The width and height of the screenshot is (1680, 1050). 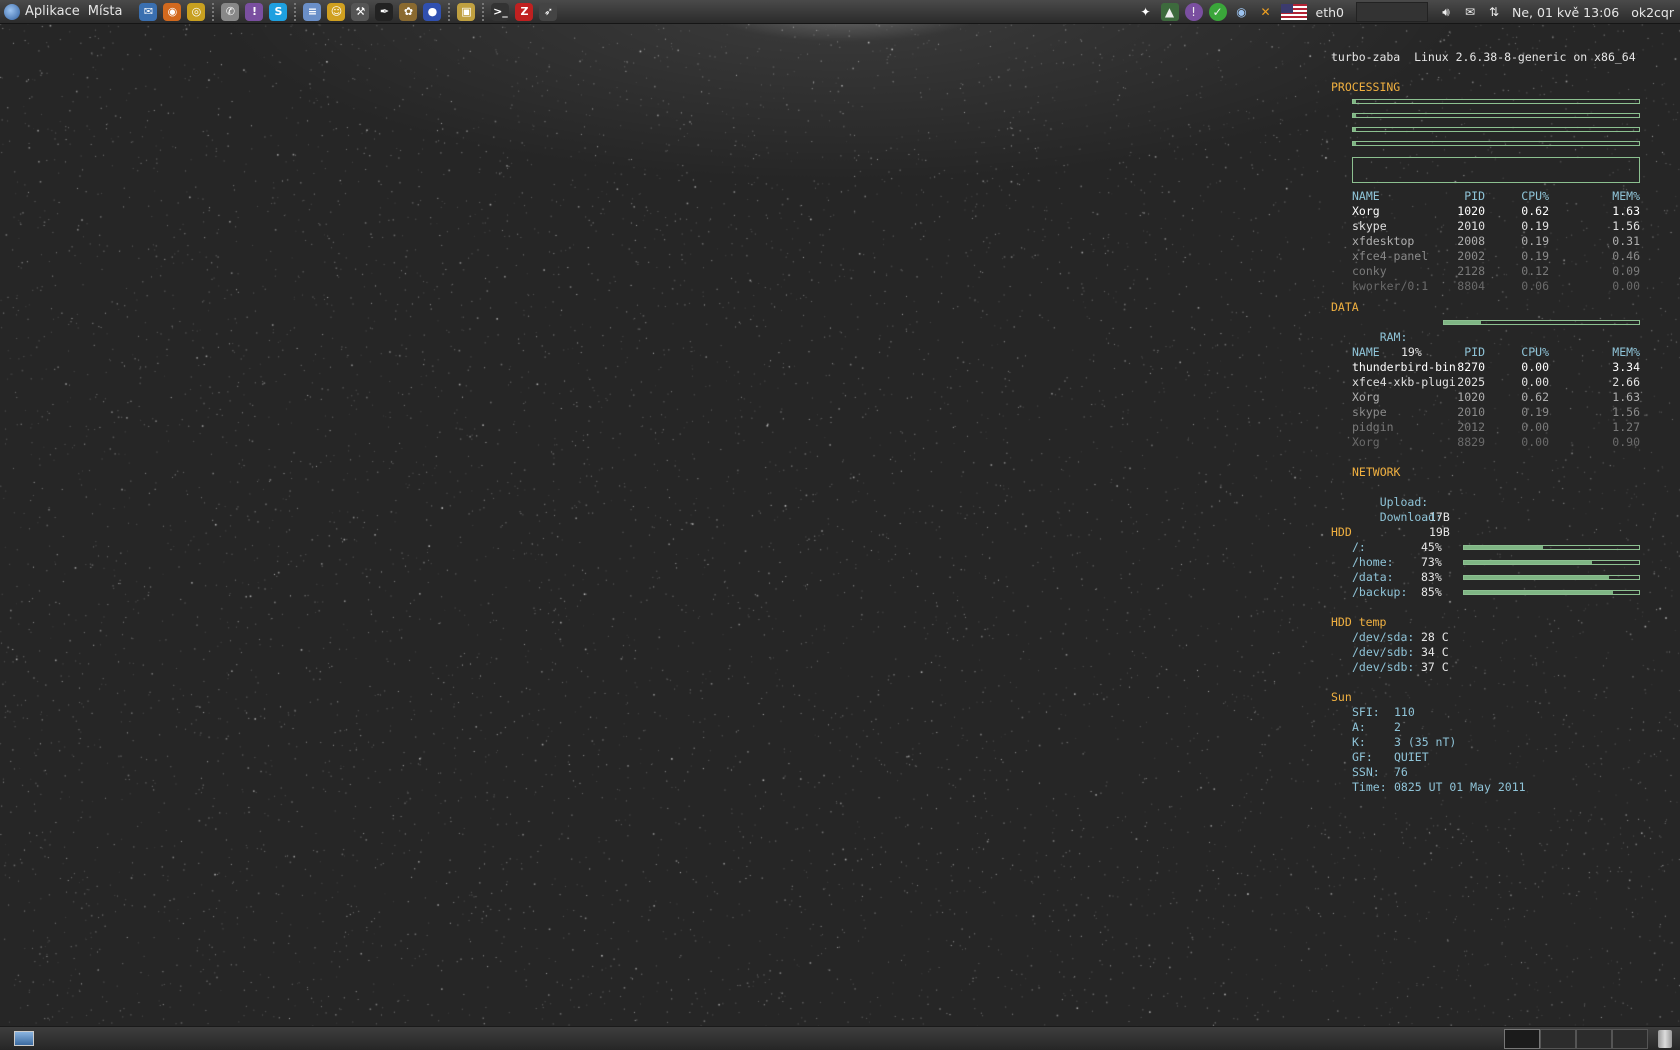 What do you see at coordinates (548, 11) in the screenshot?
I see `pointer-tool-icon: ➶` at bounding box center [548, 11].